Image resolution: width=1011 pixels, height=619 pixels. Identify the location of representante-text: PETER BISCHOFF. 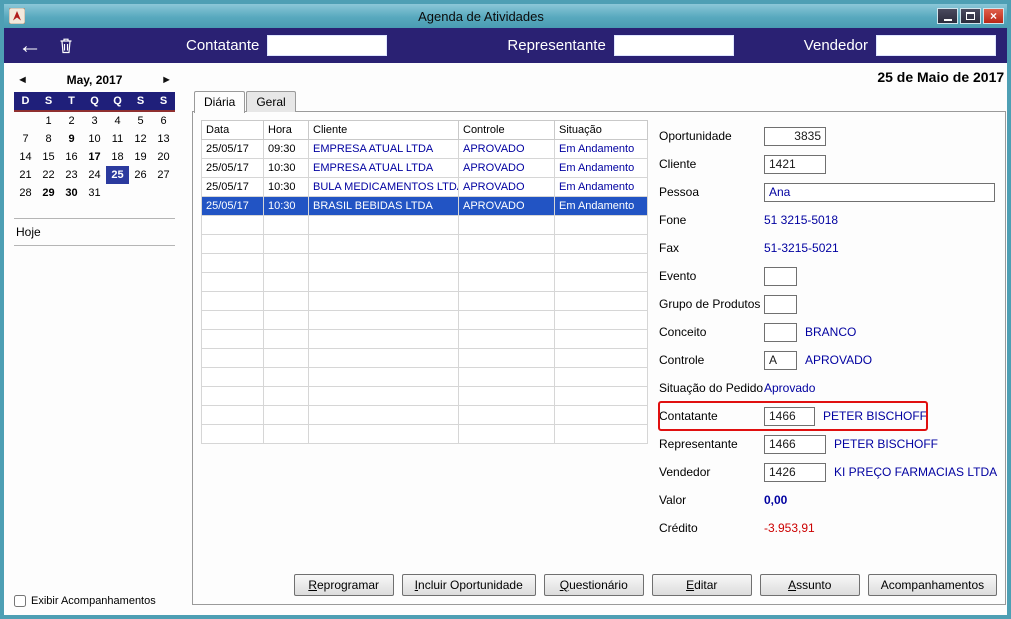
(886, 444).